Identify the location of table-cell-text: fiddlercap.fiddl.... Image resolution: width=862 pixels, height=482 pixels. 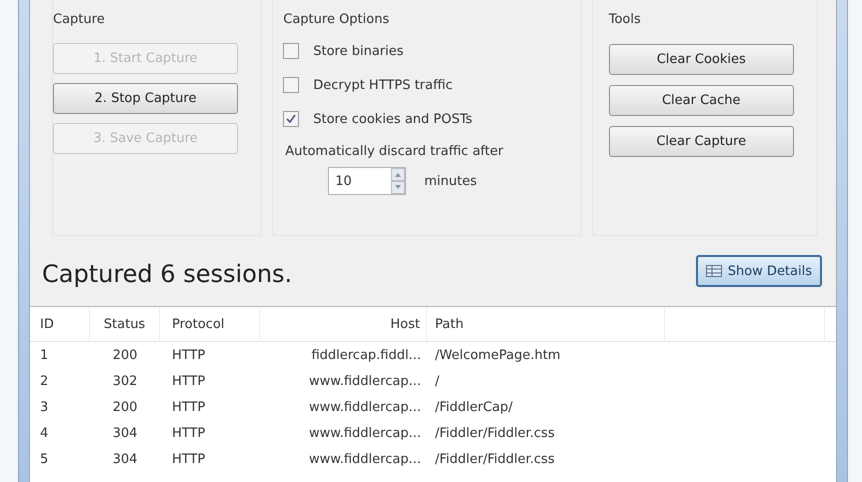
(366, 355).